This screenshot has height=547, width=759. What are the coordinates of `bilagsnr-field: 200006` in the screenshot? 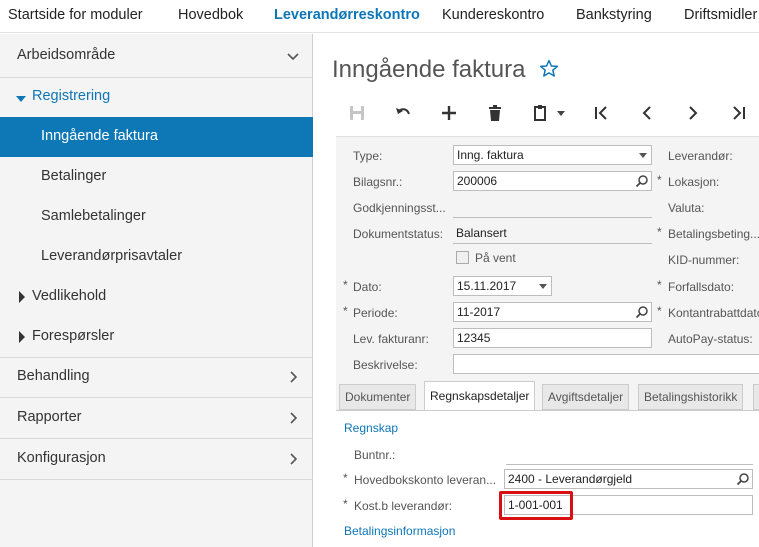 It's located at (552, 181).